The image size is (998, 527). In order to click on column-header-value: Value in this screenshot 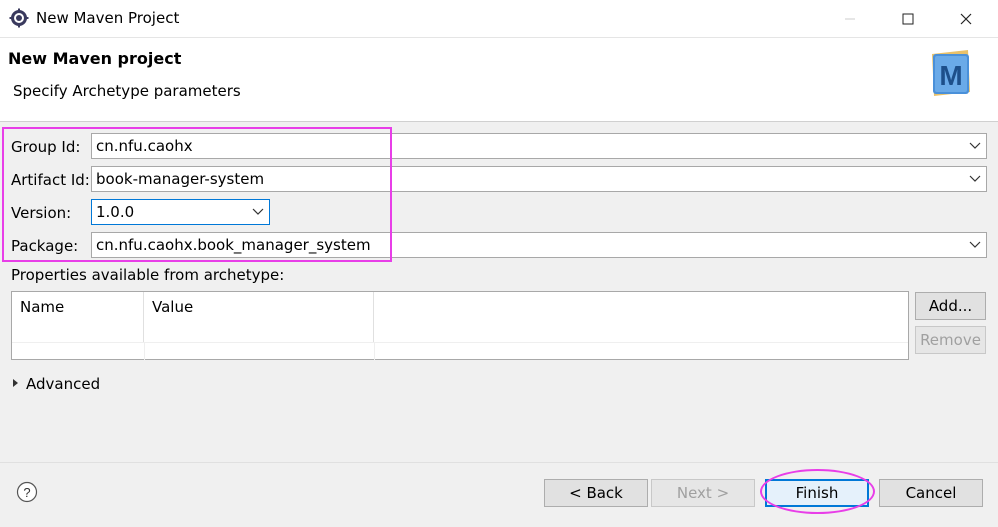, I will do `click(259, 317)`.